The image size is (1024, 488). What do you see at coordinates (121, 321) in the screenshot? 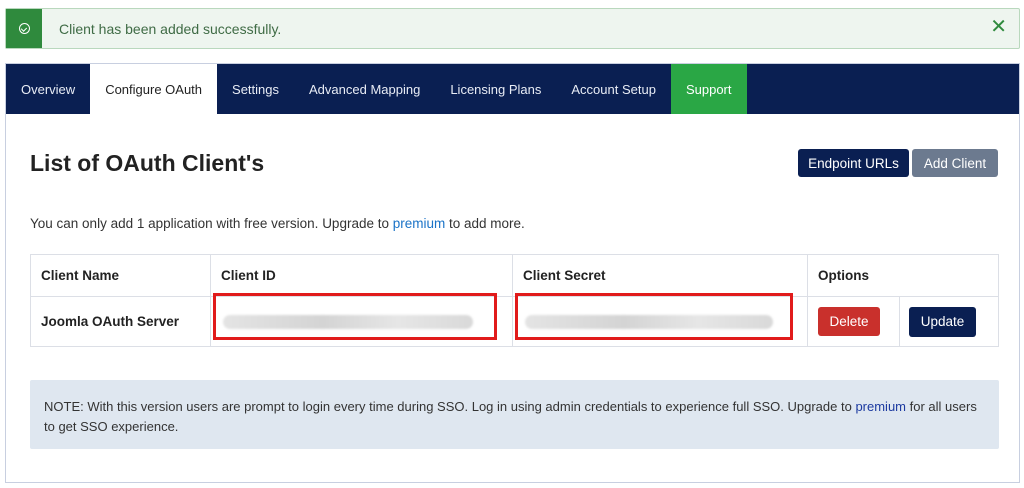
I see `client-name-cell: Joomla OAuth Server` at bounding box center [121, 321].